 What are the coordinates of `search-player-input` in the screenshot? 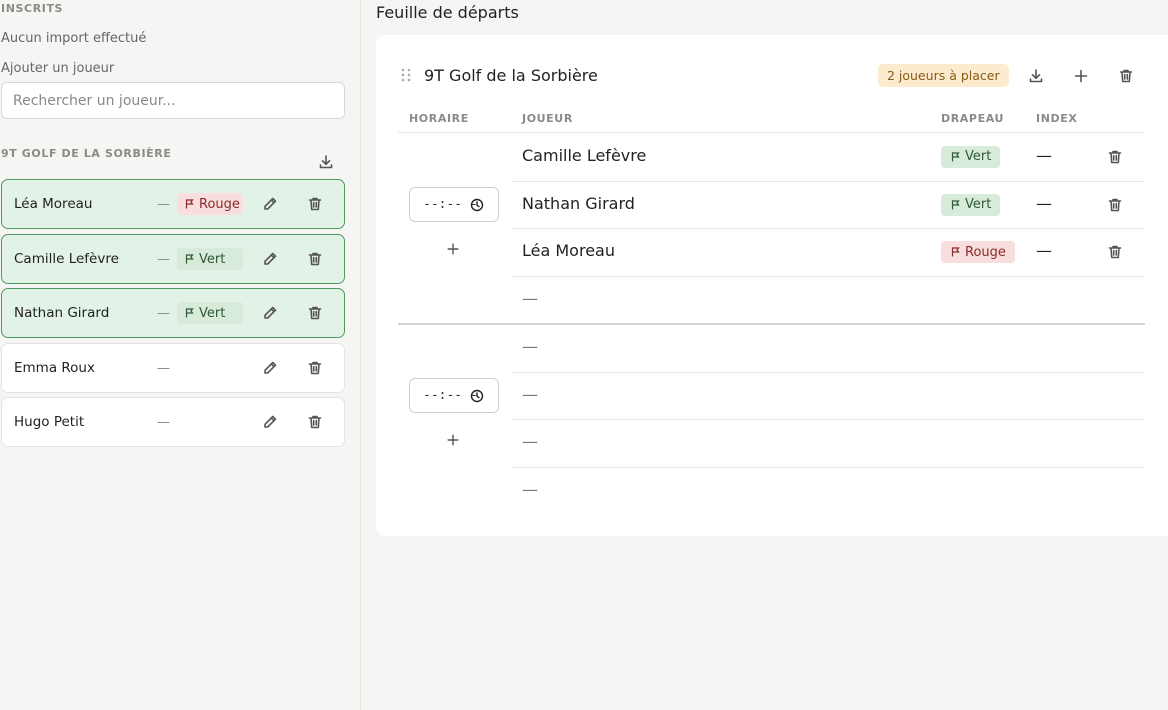 It's located at (173, 100).